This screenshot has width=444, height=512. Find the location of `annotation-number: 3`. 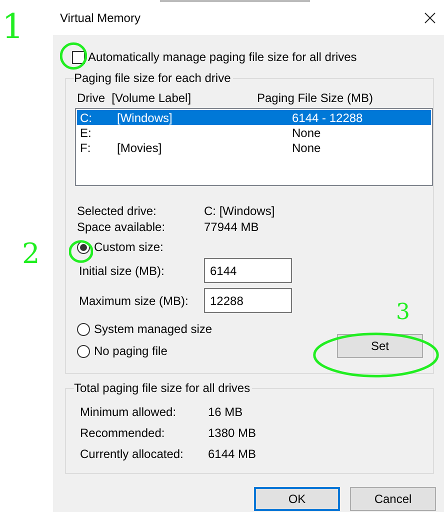

annotation-number: 3 is located at coordinates (403, 313).